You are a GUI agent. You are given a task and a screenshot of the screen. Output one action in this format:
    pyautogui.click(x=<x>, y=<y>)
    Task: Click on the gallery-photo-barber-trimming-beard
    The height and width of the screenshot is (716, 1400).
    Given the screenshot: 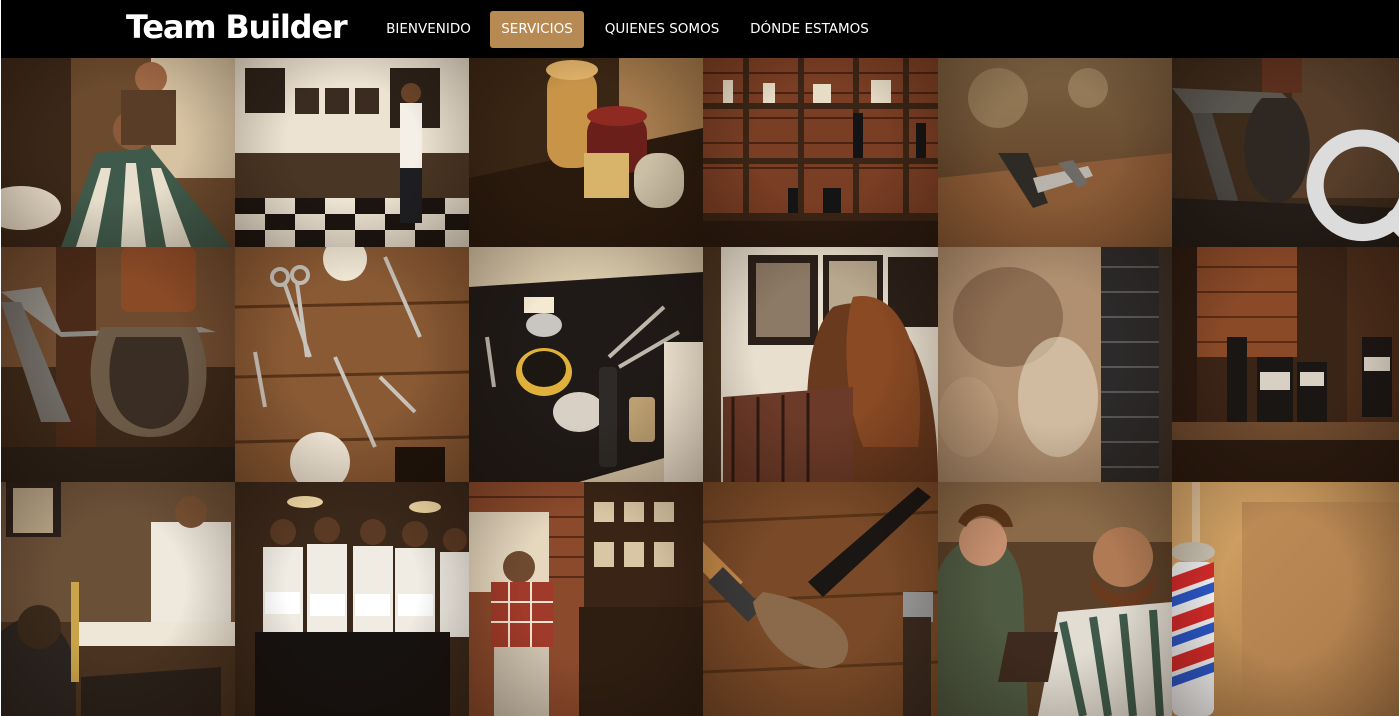 What is the action you would take?
    pyautogui.click(x=1055, y=599)
    